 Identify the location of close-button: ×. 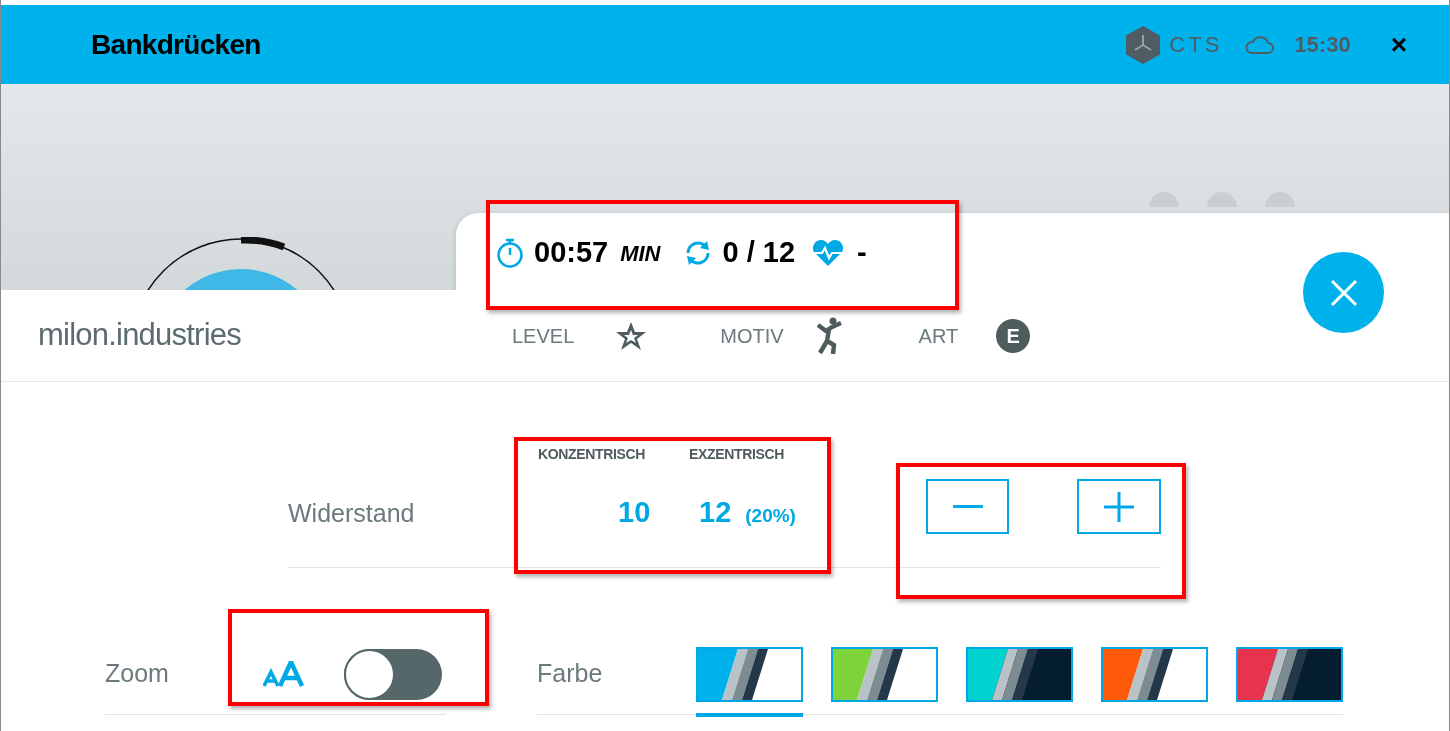
(1398, 44).